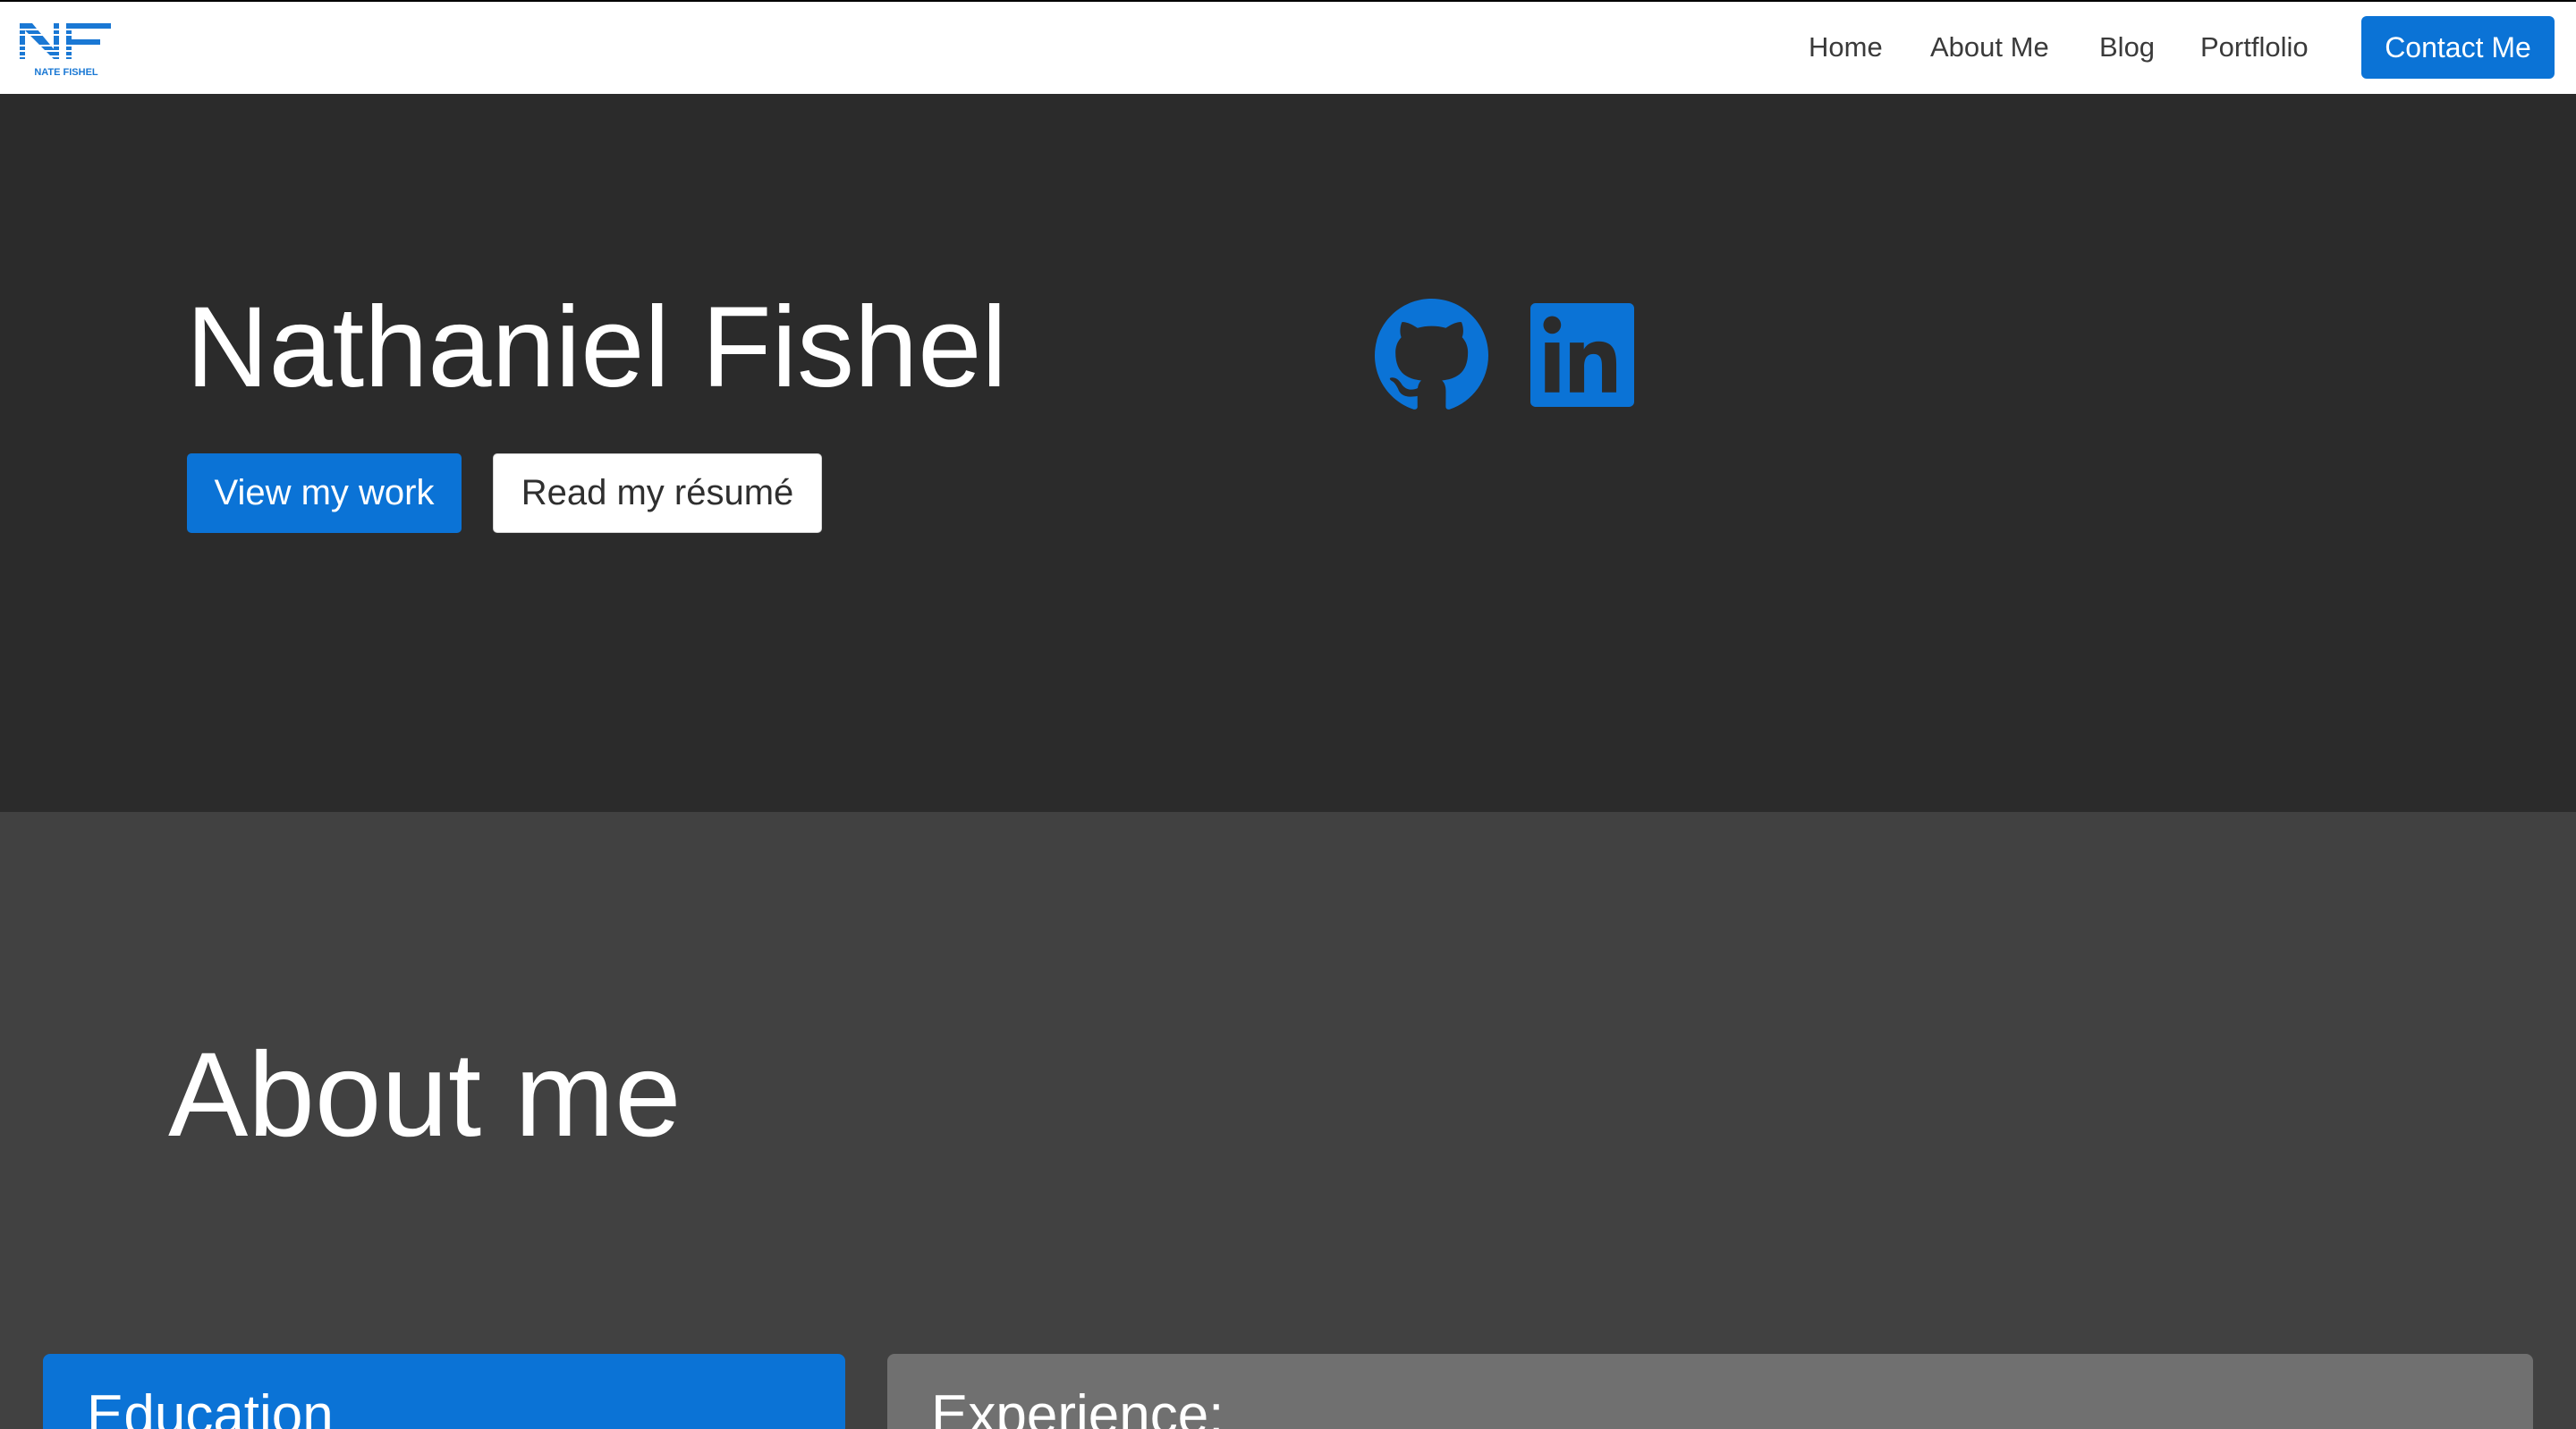  I want to click on linkedin-link, so click(1582, 355).